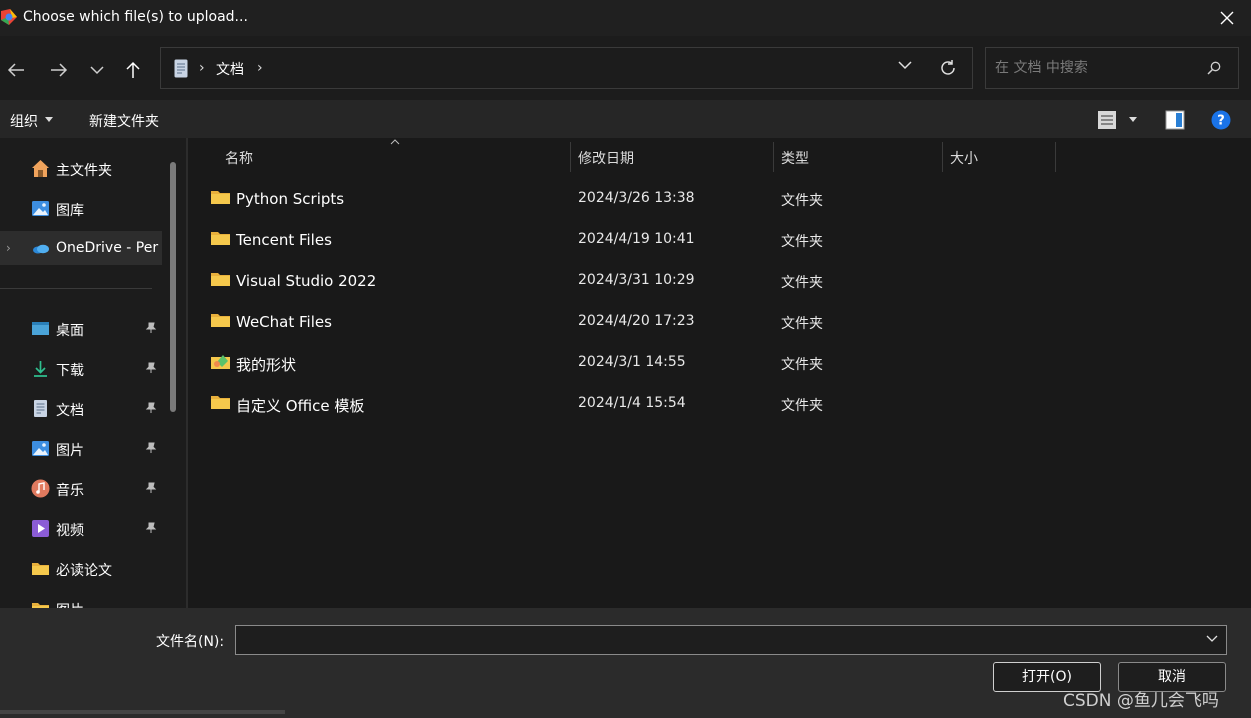 The height and width of the screenshot is (718, 1251). What do you see at coordinates (795, 159) in the screenshot?
I see `column-header-label: 类型` at bounding box center [795, 159].